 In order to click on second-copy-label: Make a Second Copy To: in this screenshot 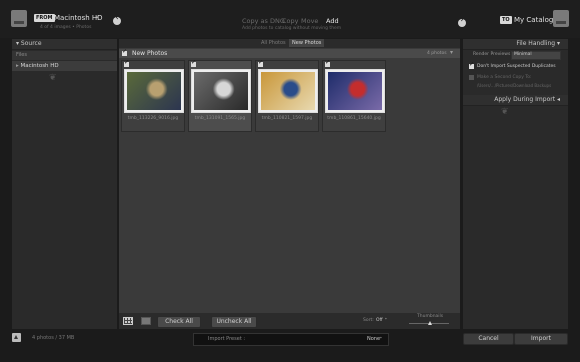, I will do `click(504, 77)`.